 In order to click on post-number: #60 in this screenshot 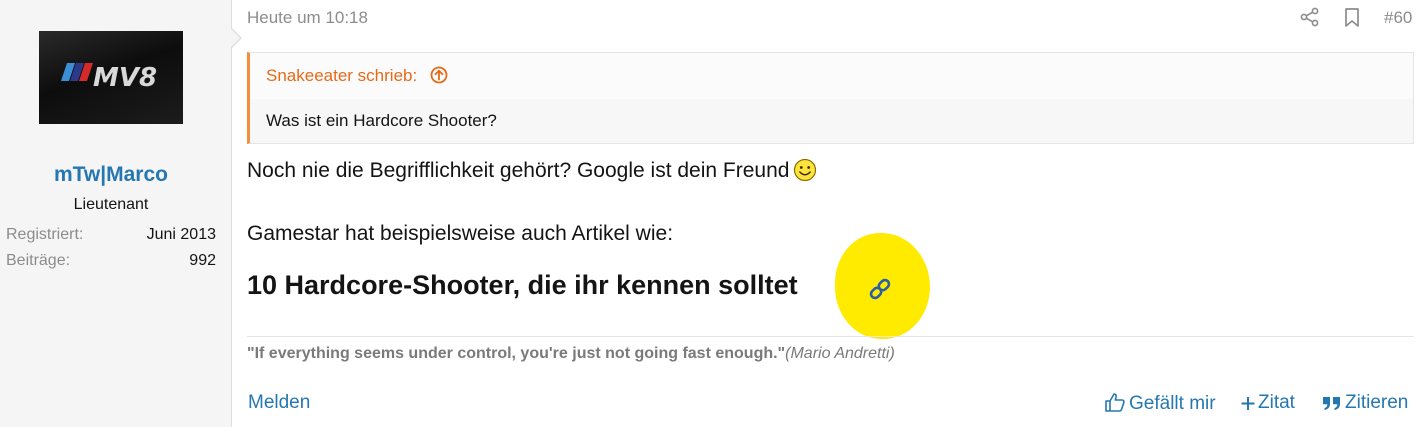, I will do `click(1398, 18)`.